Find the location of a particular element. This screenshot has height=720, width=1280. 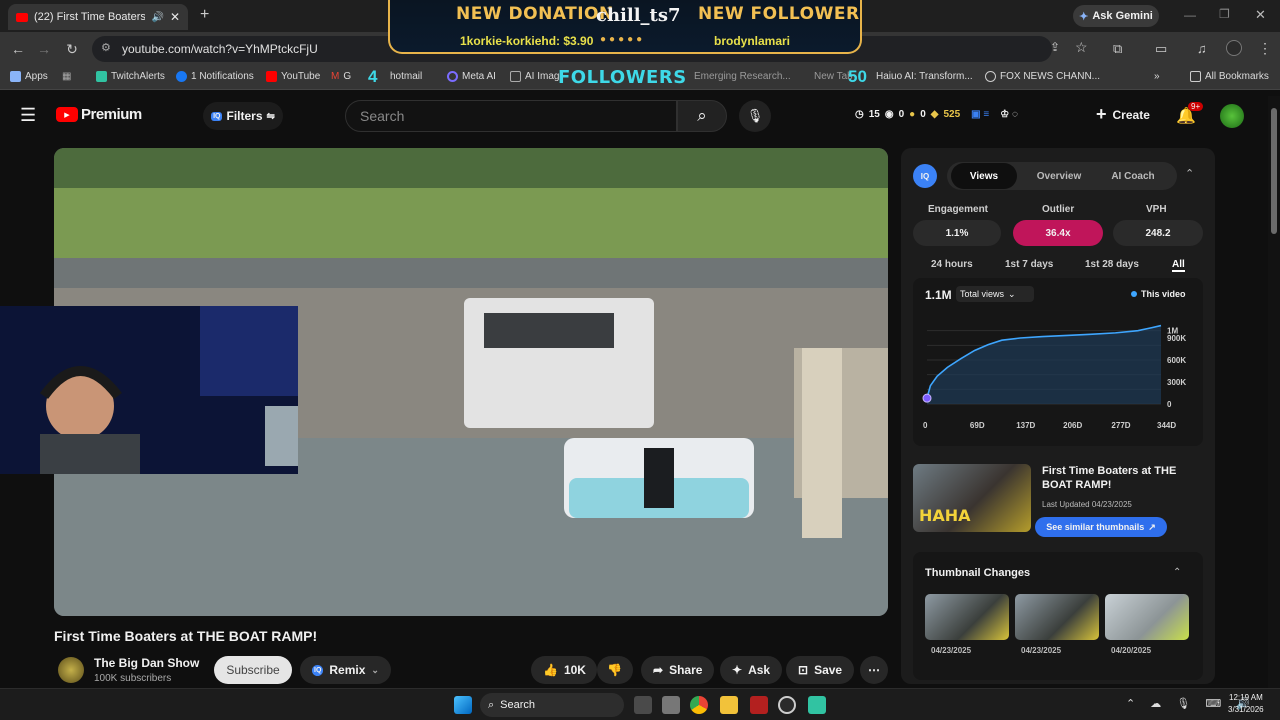

folder-icon is located at coordinates (1195, 76).